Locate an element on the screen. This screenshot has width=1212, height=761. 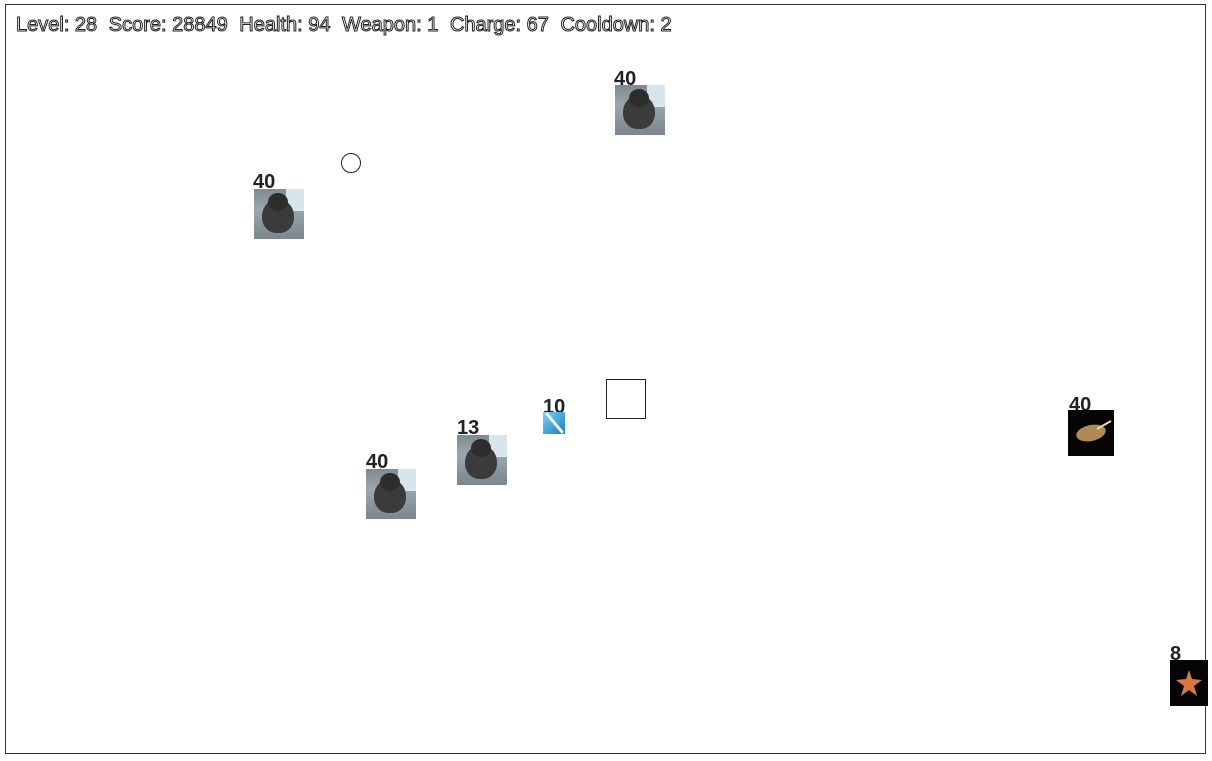
starfish-icon is located at coordinates (1189, 683).